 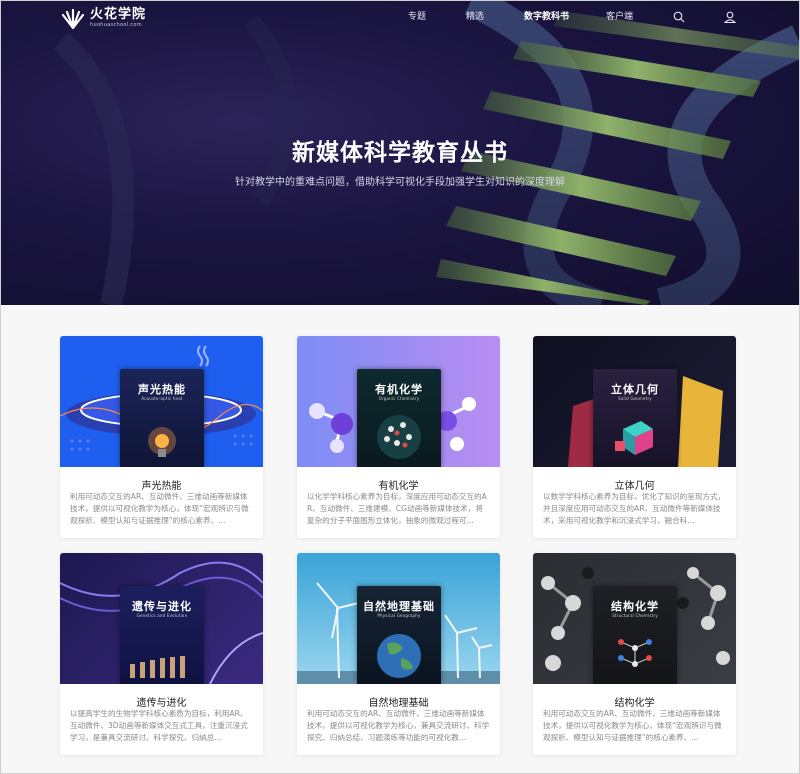 What do you see at coordinates (161, 486) in the screenshot?
I see `card-title: 声光热能` at bounding box center [161, 486].